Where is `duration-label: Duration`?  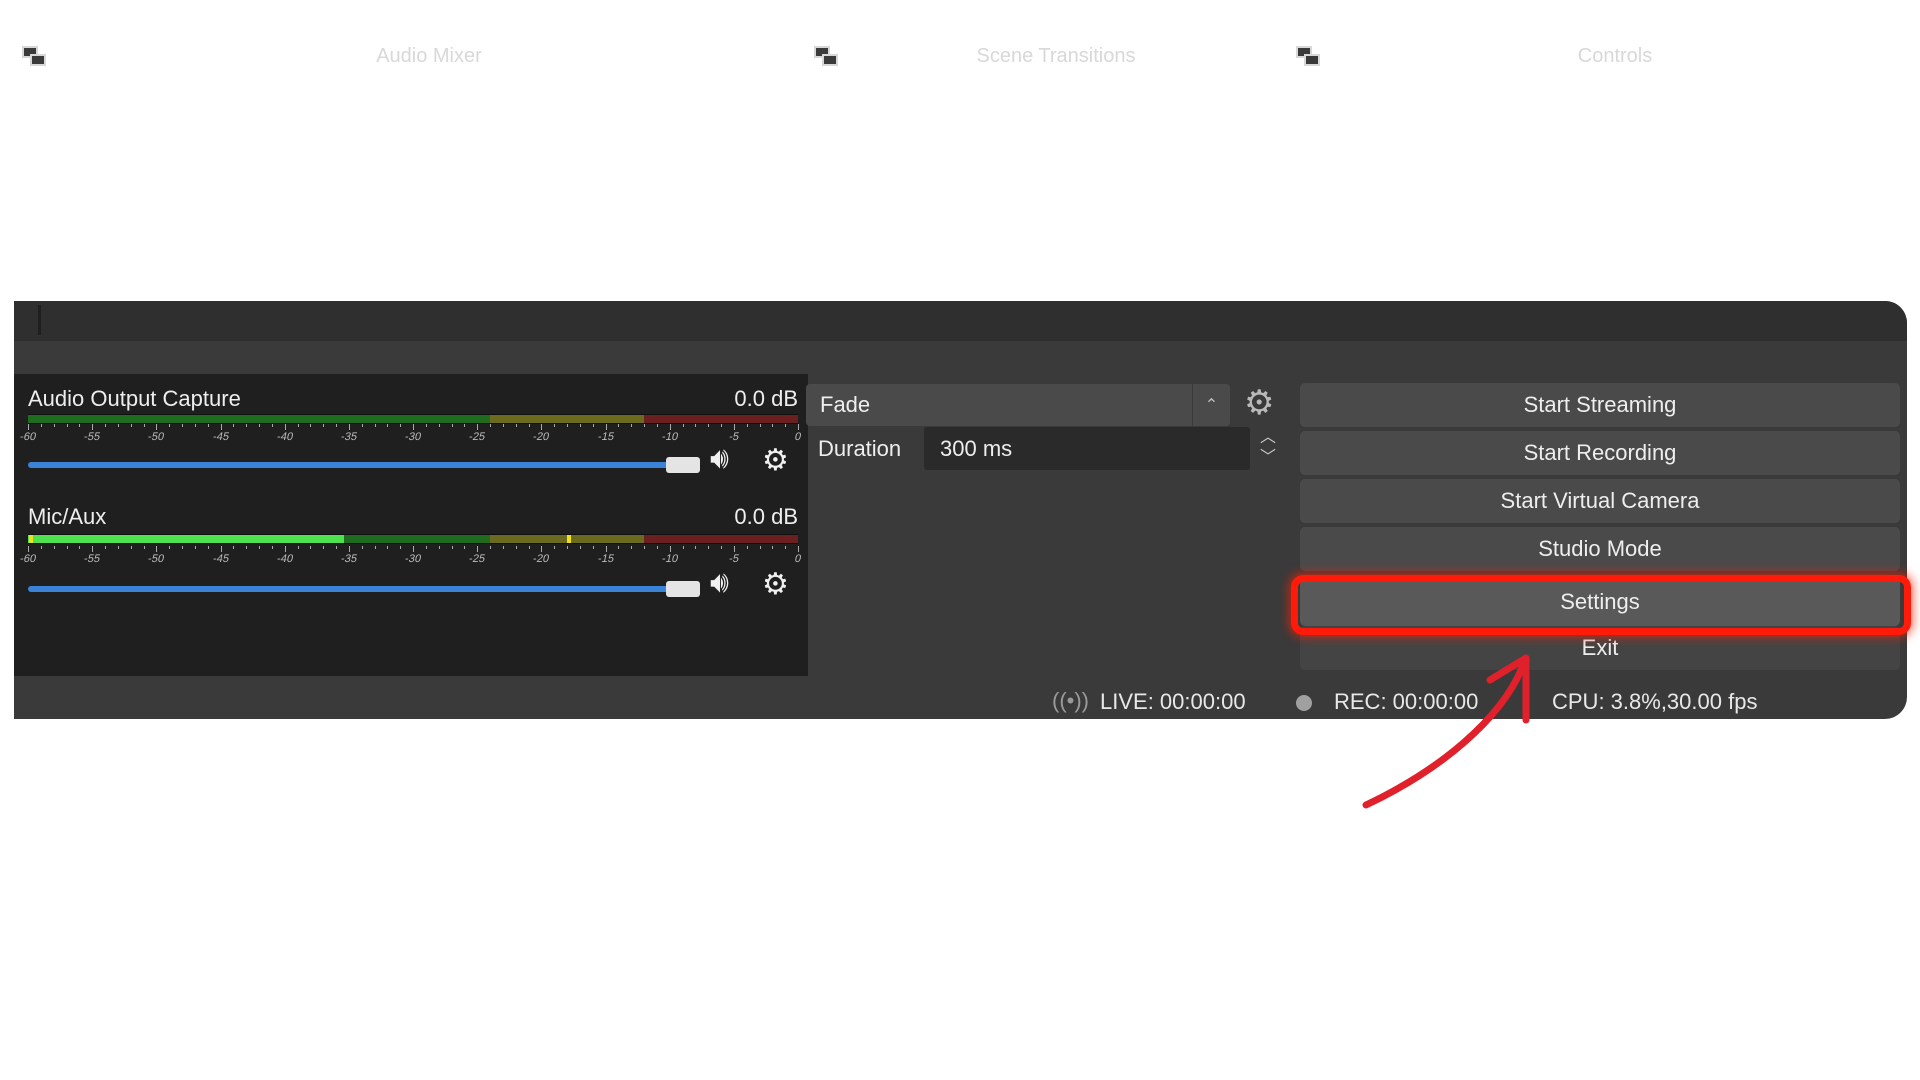 duration-label: Duration is located at coordinates (860, 448).